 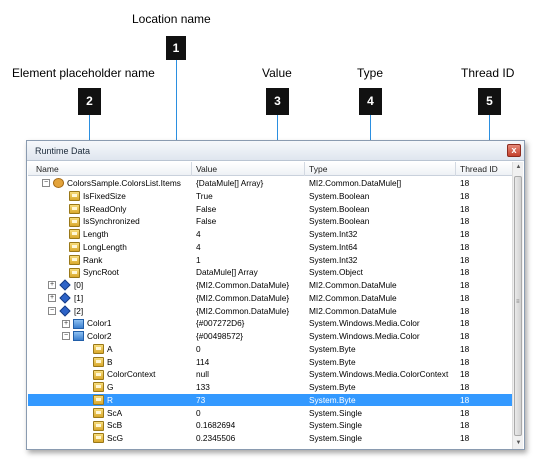 What do you see at coordinates (78, 336) in the screenshot?
I see `struct-icon` at bounding box center [78, 336].